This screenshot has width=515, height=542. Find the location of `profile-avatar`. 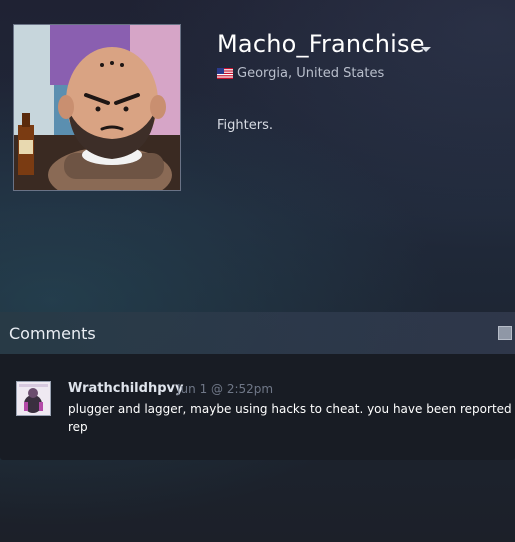

profile-avatar is located at coordinates (97, 107).